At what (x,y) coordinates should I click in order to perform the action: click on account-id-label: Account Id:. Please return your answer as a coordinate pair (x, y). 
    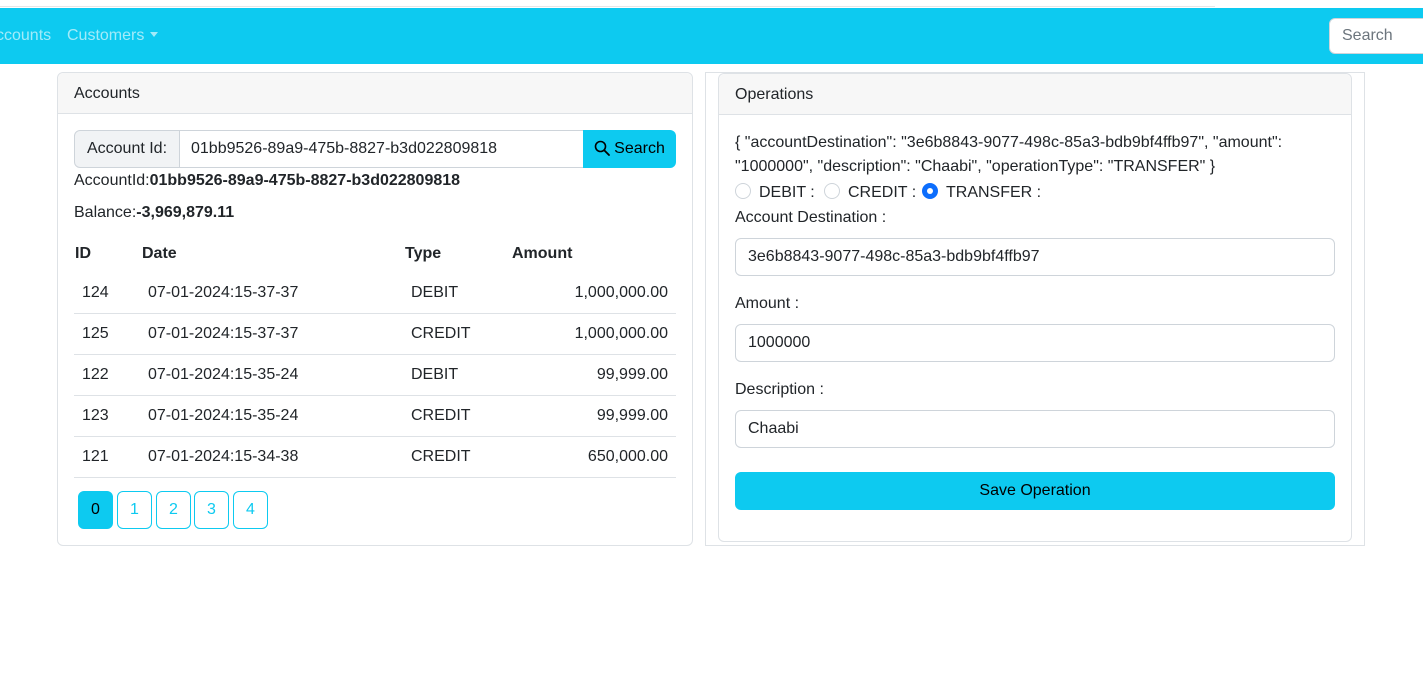
    Looking at the image, I should click on (127, 149).